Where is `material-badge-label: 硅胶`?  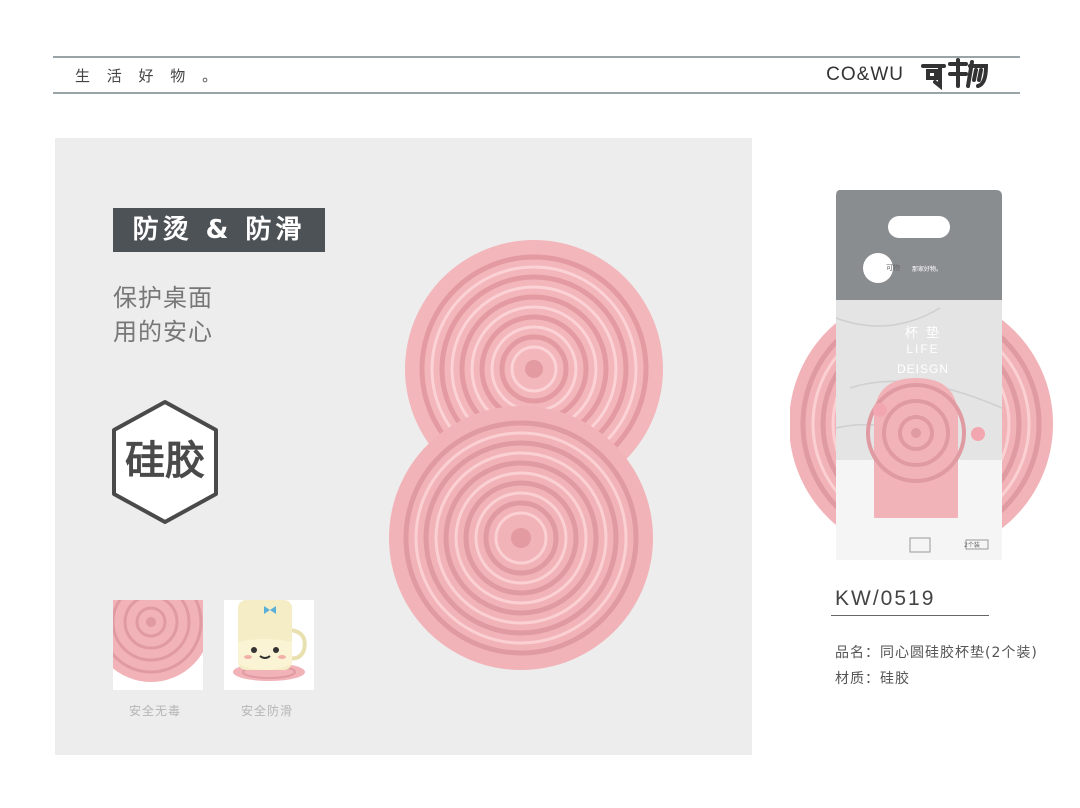
material-badge-label: 硅胶 is located at coordinates (165, 461).